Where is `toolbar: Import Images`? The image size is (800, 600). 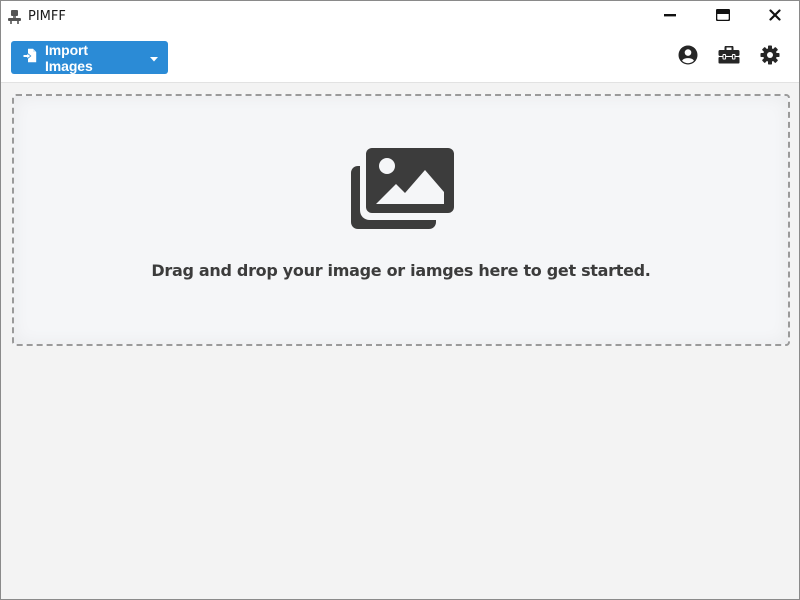 toolbar: Import Images is located at coordinates (400, 58).